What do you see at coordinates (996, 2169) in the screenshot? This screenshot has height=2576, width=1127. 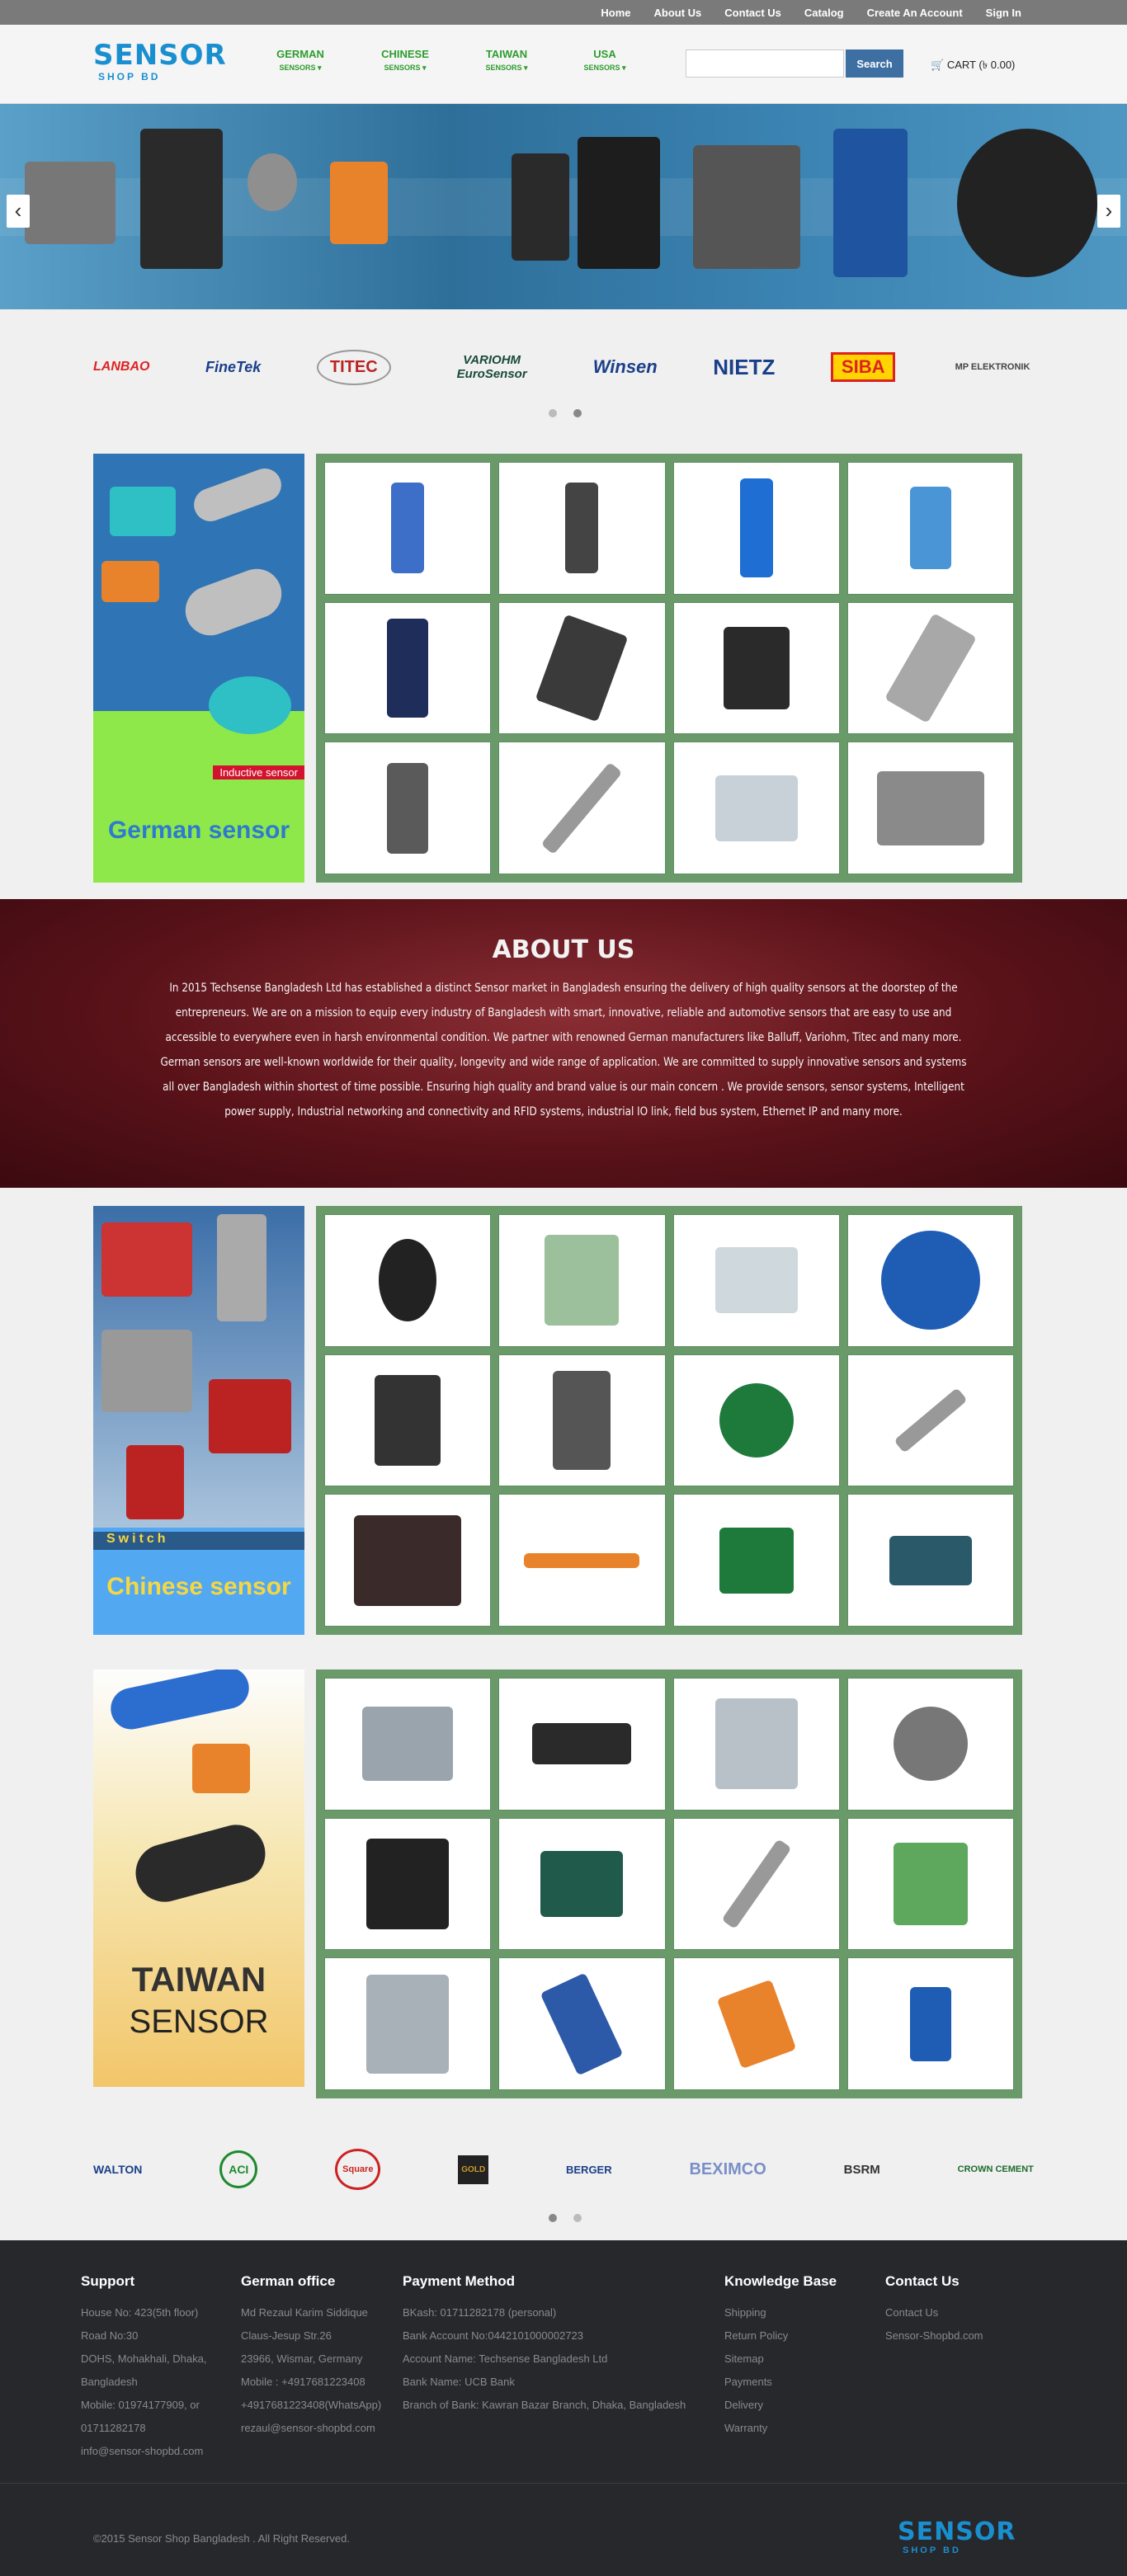 I see `brand-logo: CROWN CEMENT` at bounding box center [996, 2169].